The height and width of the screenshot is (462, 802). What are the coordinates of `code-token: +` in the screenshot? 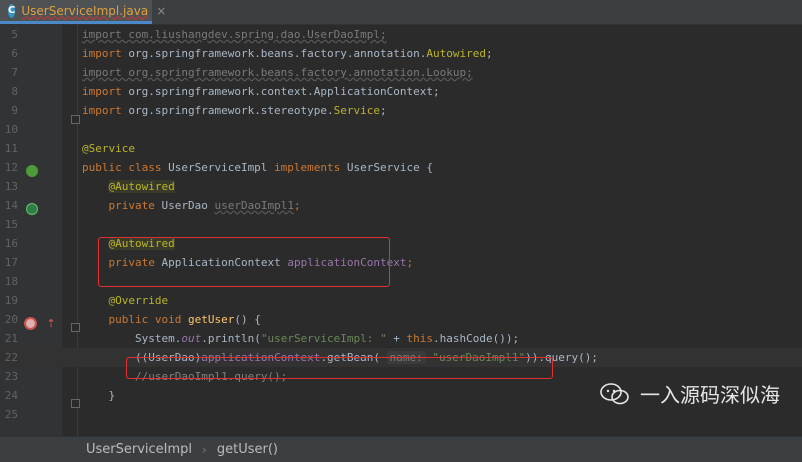 It's located at (396, 338).